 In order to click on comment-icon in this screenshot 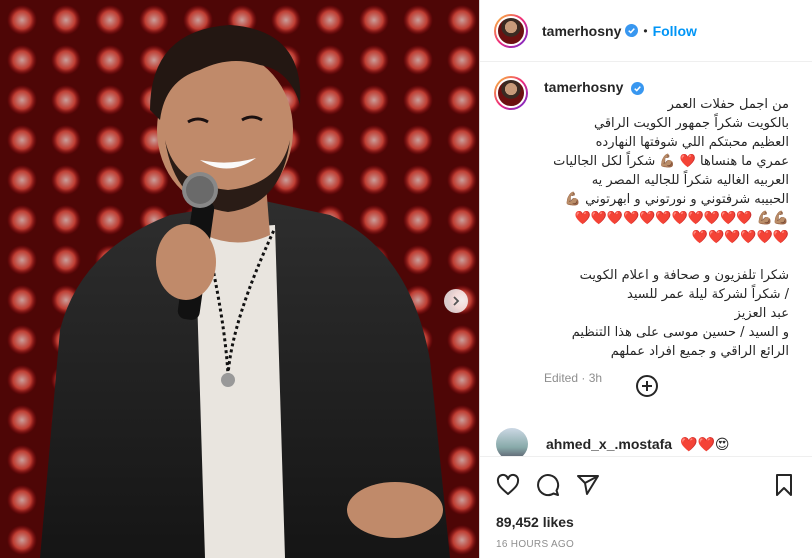, I will do `click(548, 485)`.